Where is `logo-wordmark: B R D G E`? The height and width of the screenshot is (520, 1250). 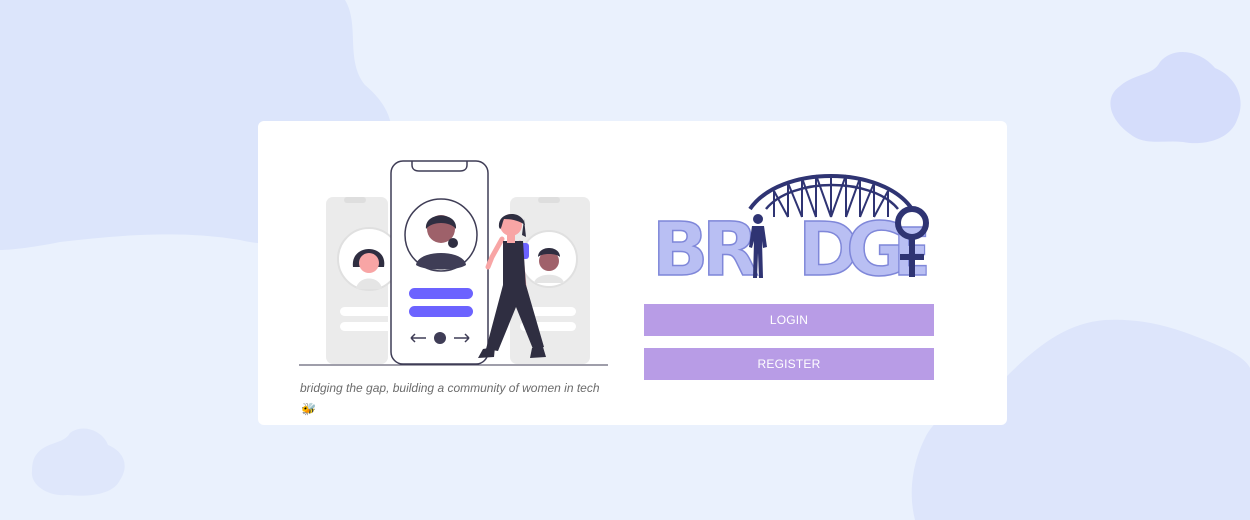 logo-wordmark: B R D G E is located at coordinates (791, 243).